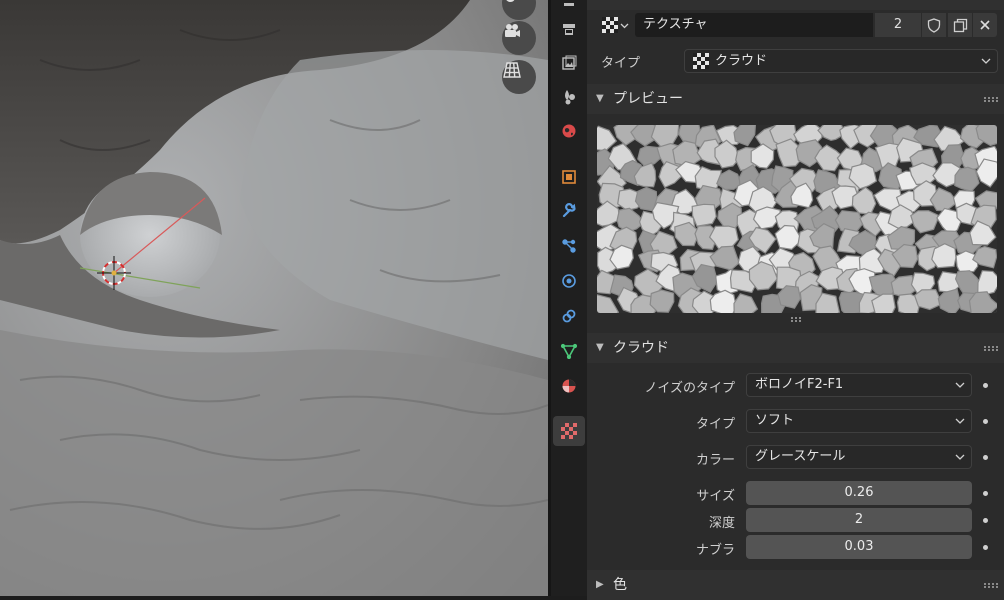 The width and height of the screenshot is (1004, 600). What do you see at coordinates (519, 38) in the screenshot?
I see `camera-icon` at bounding box center [519, 38].